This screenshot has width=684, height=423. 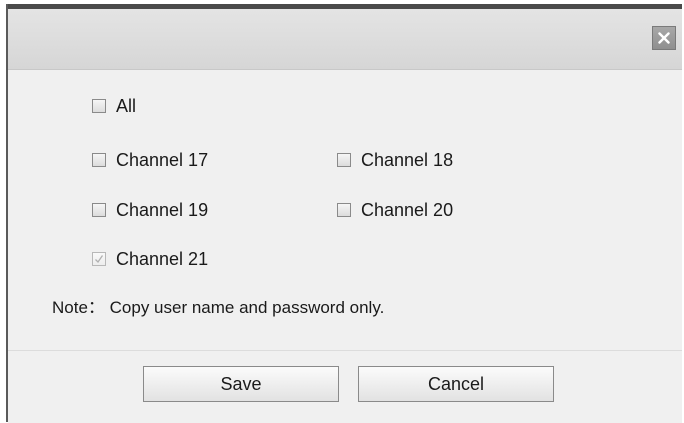 I want to click on checkmark-icon, so click(x=99, y=259).